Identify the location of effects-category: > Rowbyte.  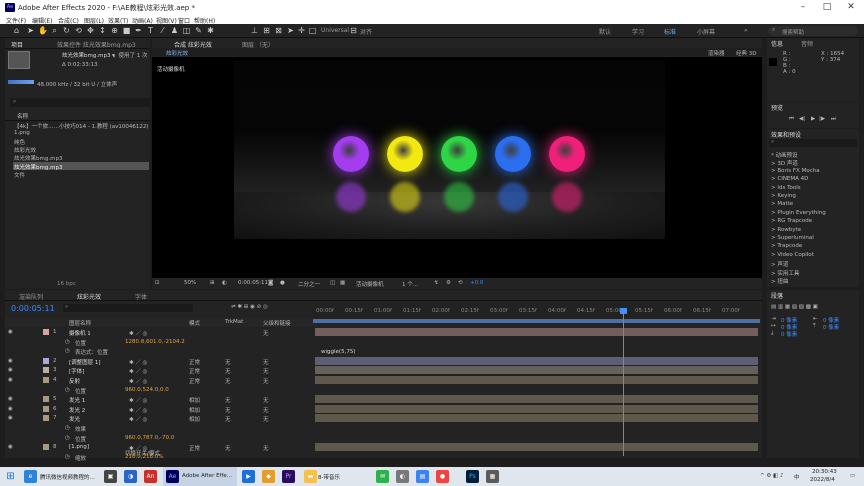
(786, 230).